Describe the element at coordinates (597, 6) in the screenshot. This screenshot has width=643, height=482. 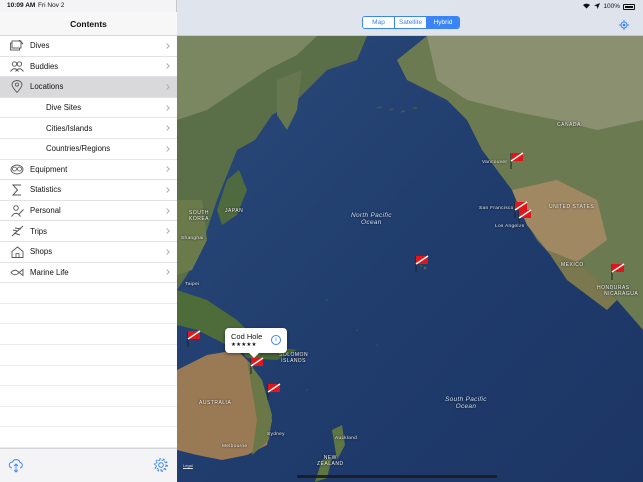
I see `location-arrow-icon` at that location.